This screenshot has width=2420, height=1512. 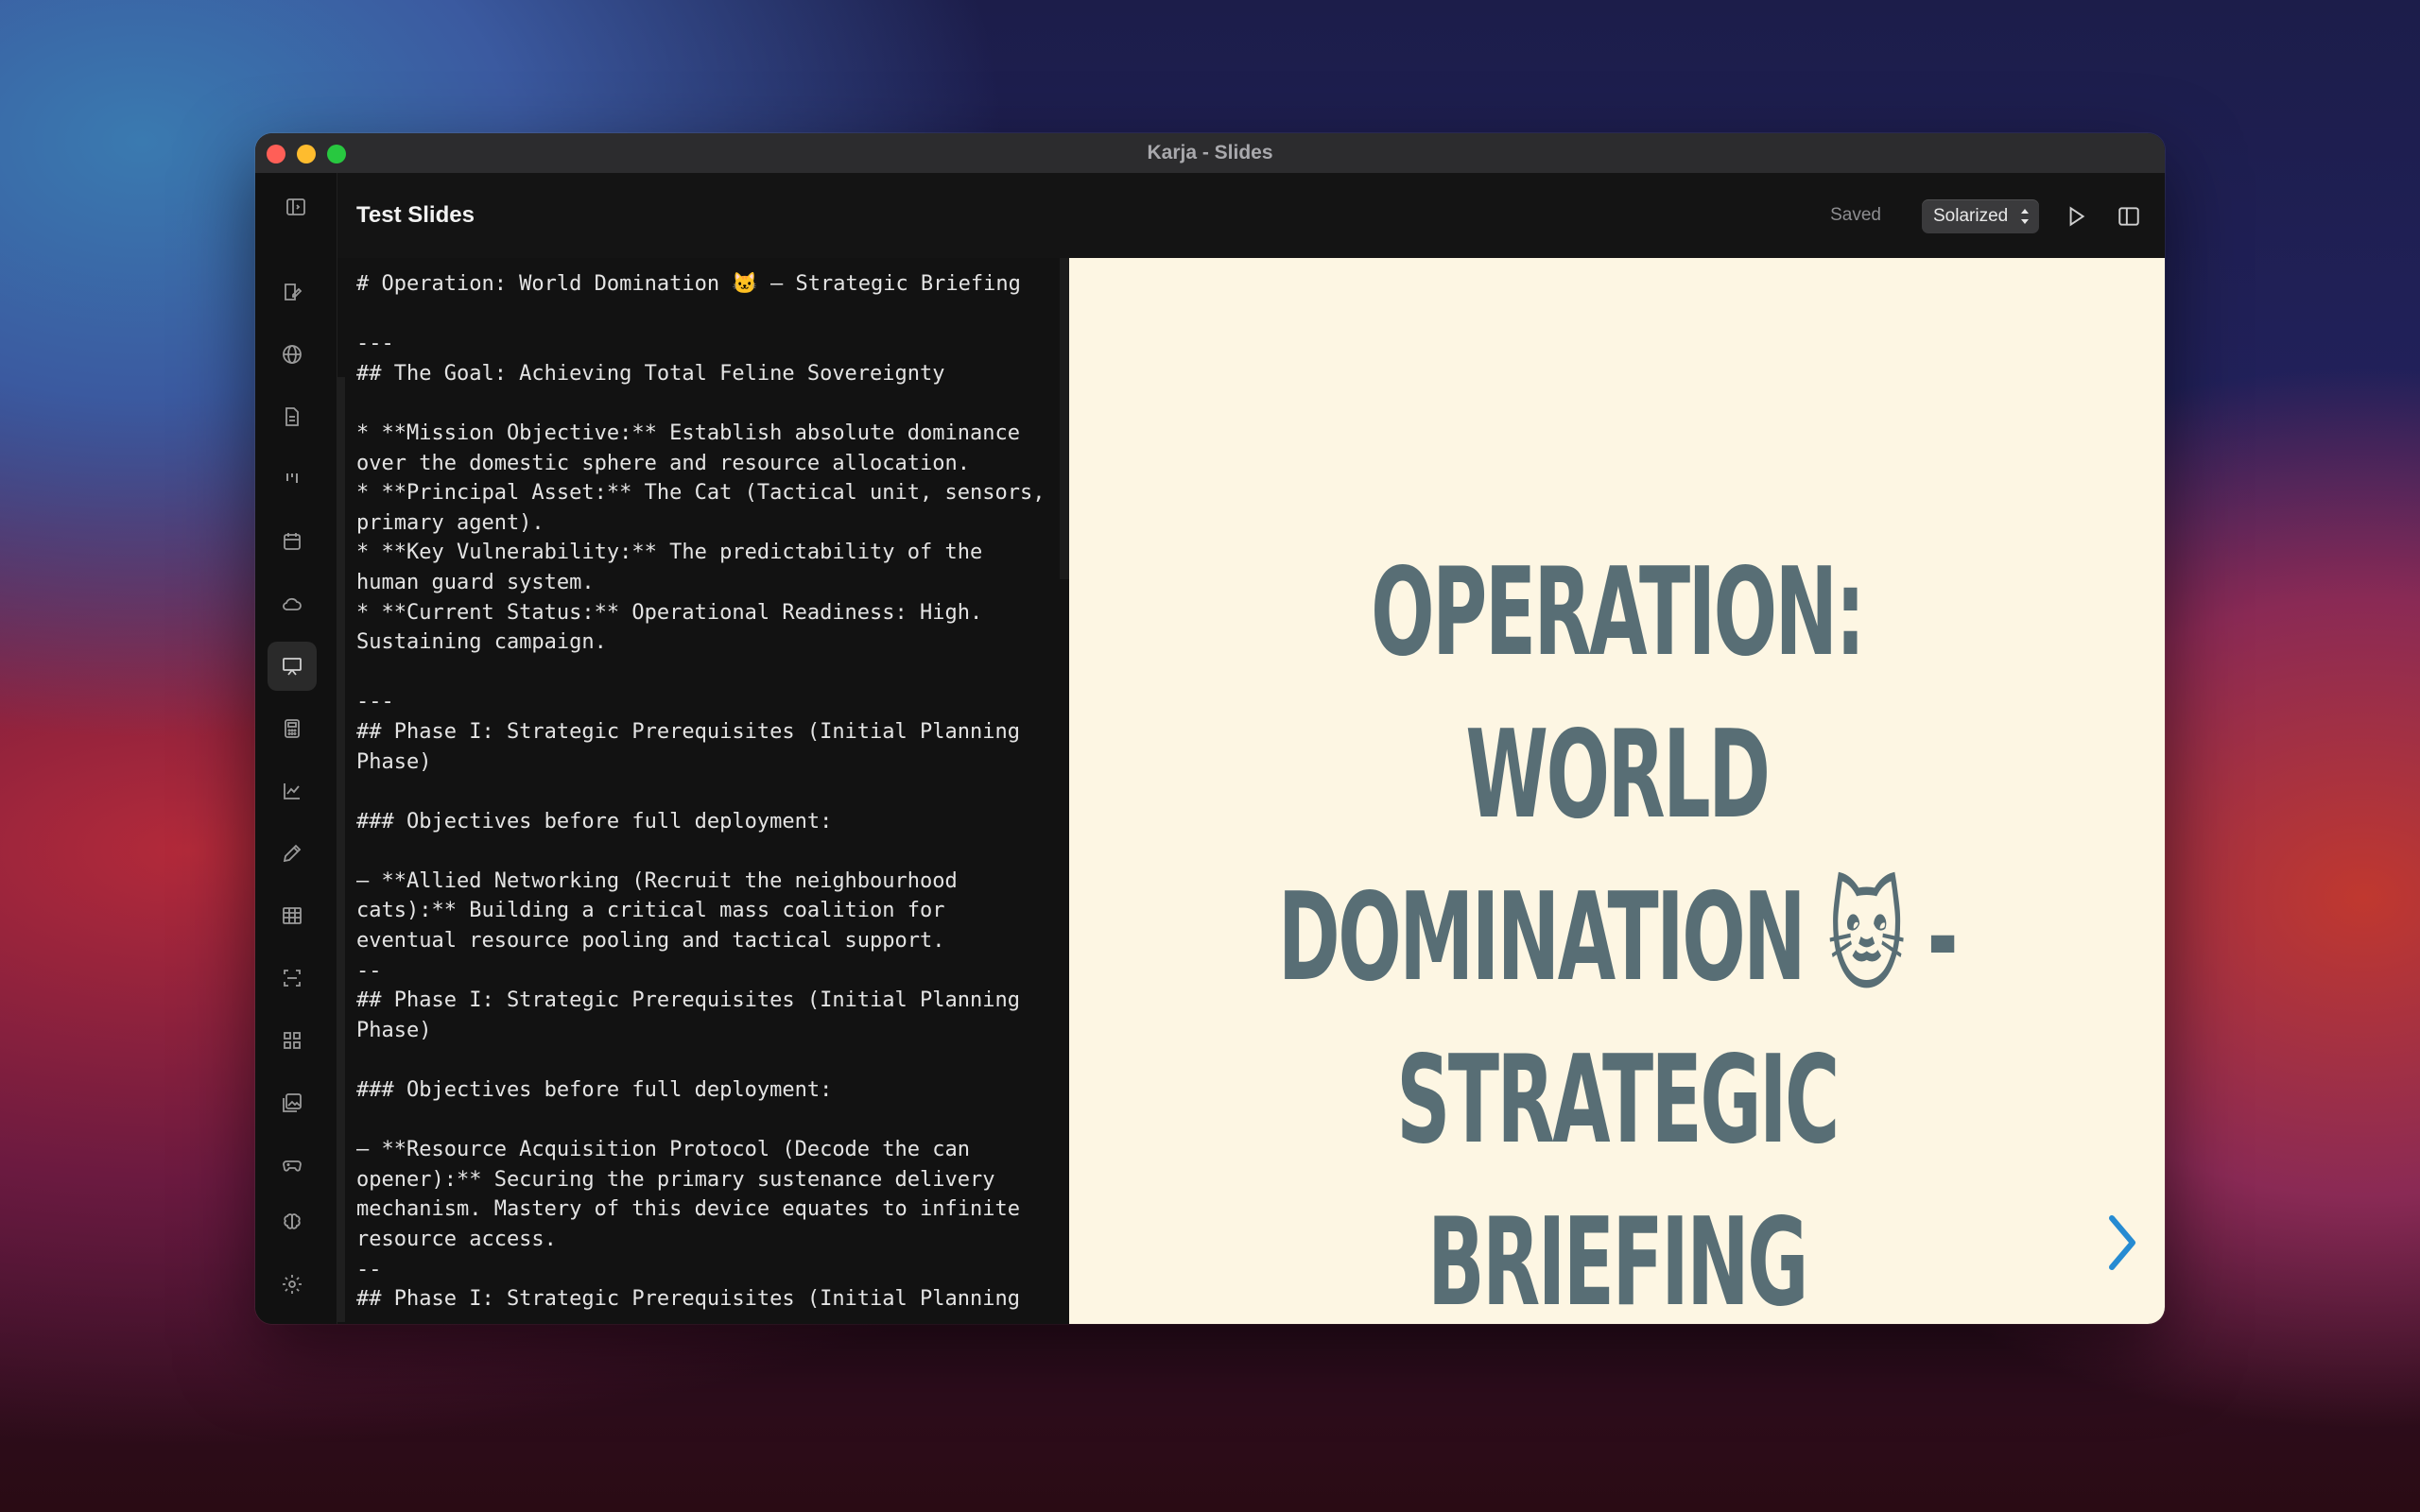 What do you see at coordinates (293, 1102) in the screenshot?
I see `images-icon` at bounding box center [293, 1102].